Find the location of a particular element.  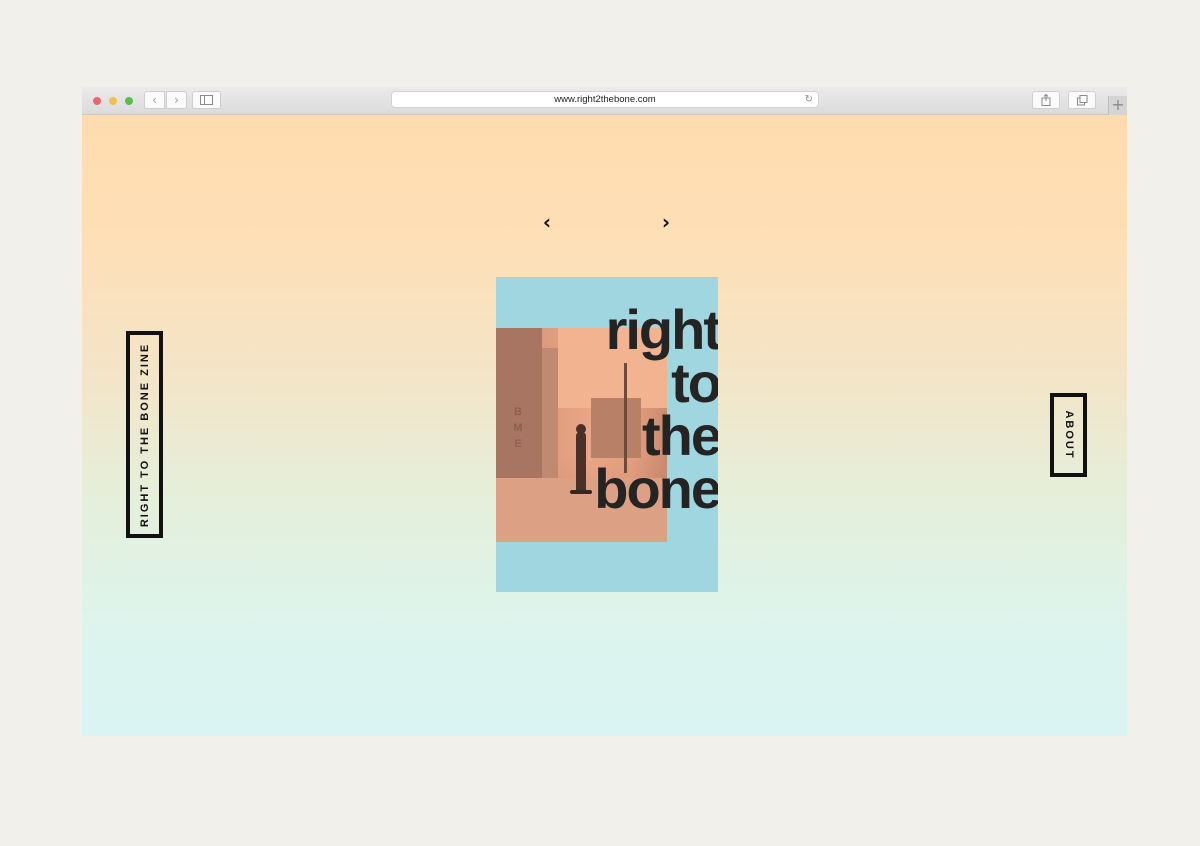

zine-cover-image: B M E right to the bone is located at coordinates (607, 434).